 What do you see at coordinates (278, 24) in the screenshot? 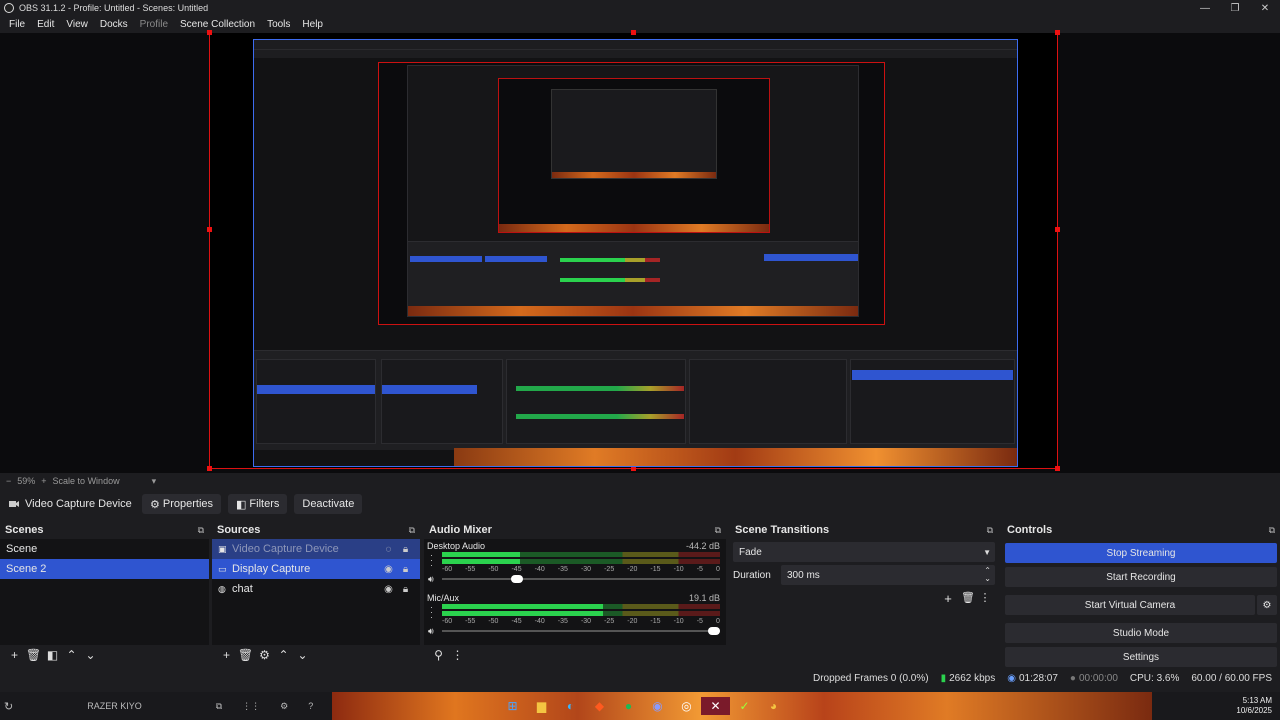
I see `menu-tools: Tools` at bounding box center [278, 24].